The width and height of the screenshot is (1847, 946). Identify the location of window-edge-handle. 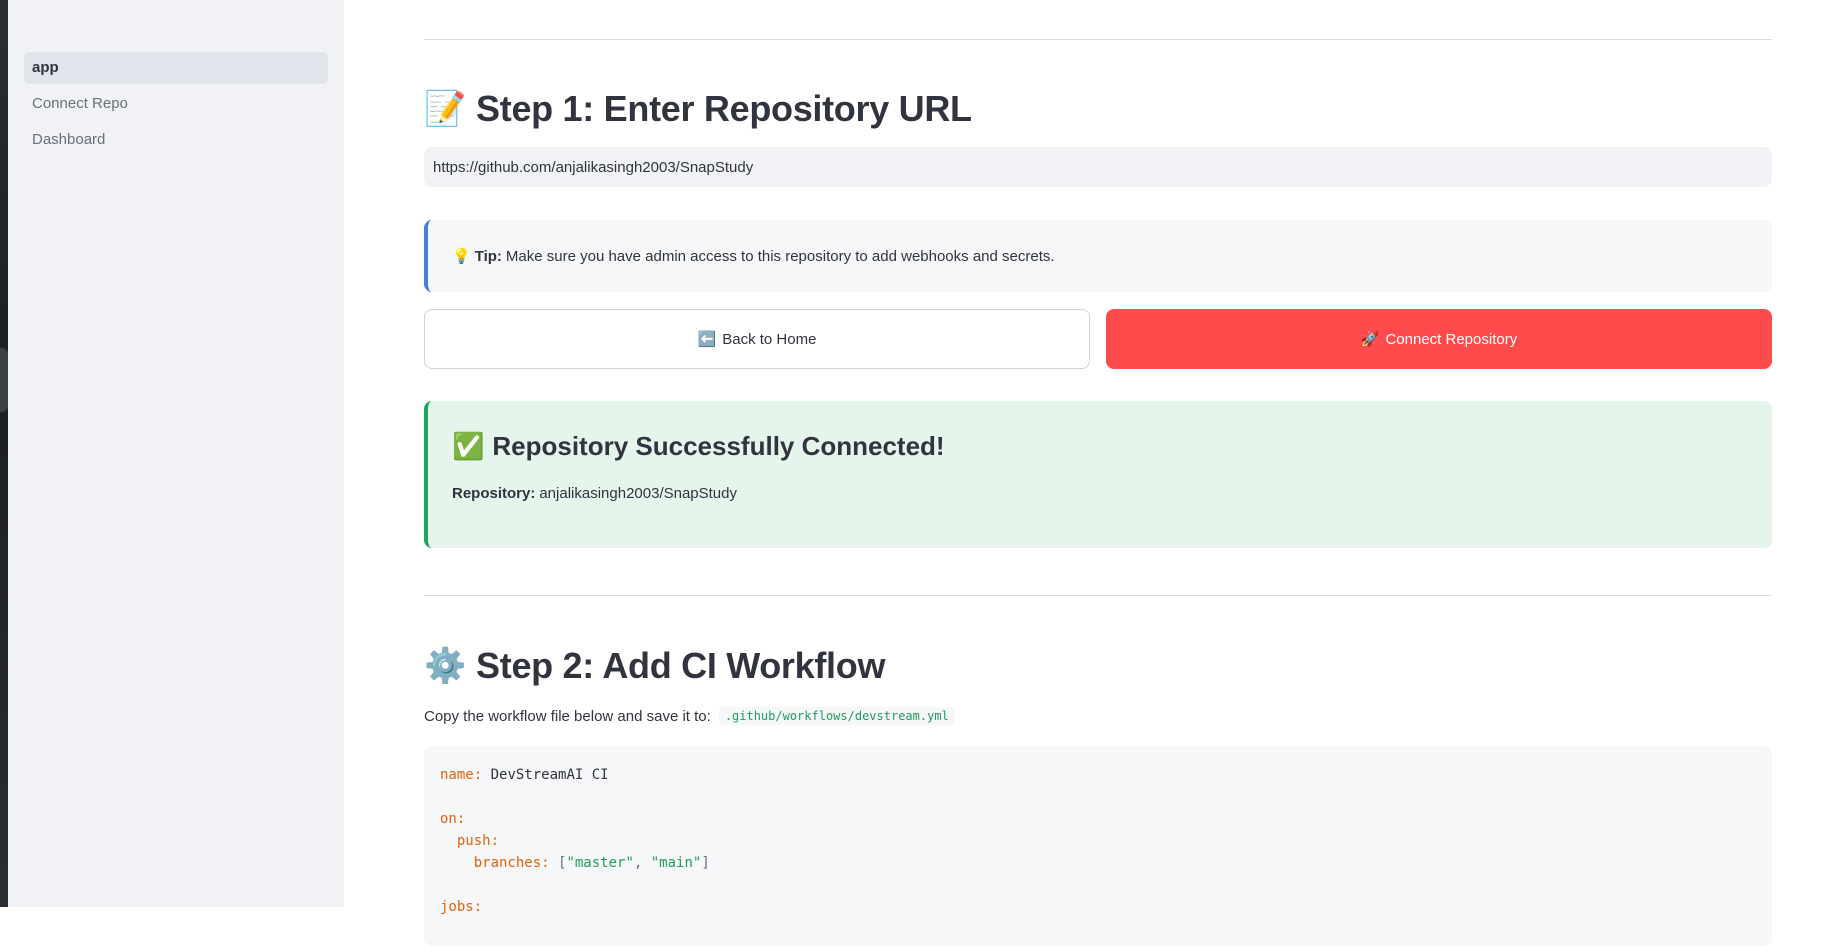
(4, 380).